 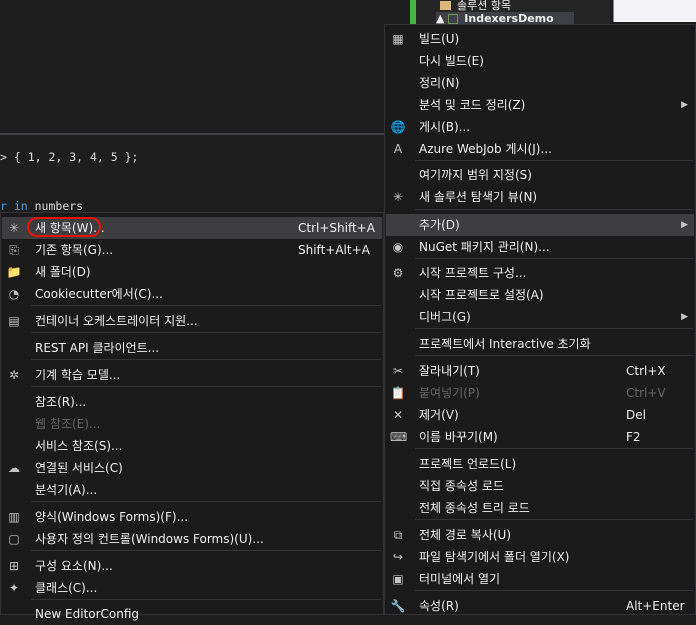 I want to click on left-item-기존-항목: ⎘ 기존 항목(G)... Shift+Alt+A, so click(x=192, y=250).